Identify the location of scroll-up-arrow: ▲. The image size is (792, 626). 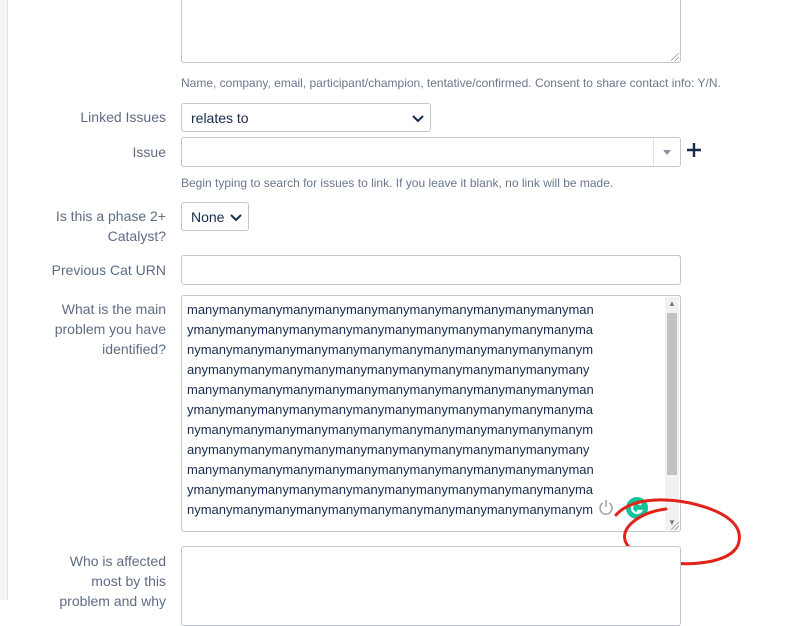
(672, 304).